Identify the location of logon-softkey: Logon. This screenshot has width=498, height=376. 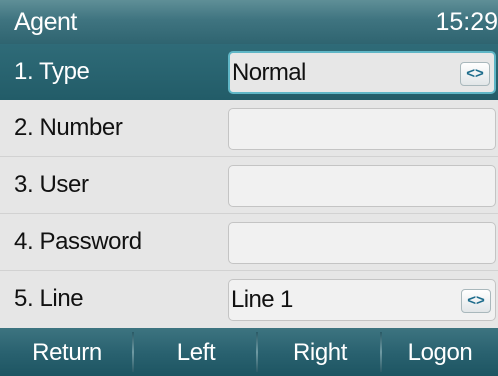
(440, 352).